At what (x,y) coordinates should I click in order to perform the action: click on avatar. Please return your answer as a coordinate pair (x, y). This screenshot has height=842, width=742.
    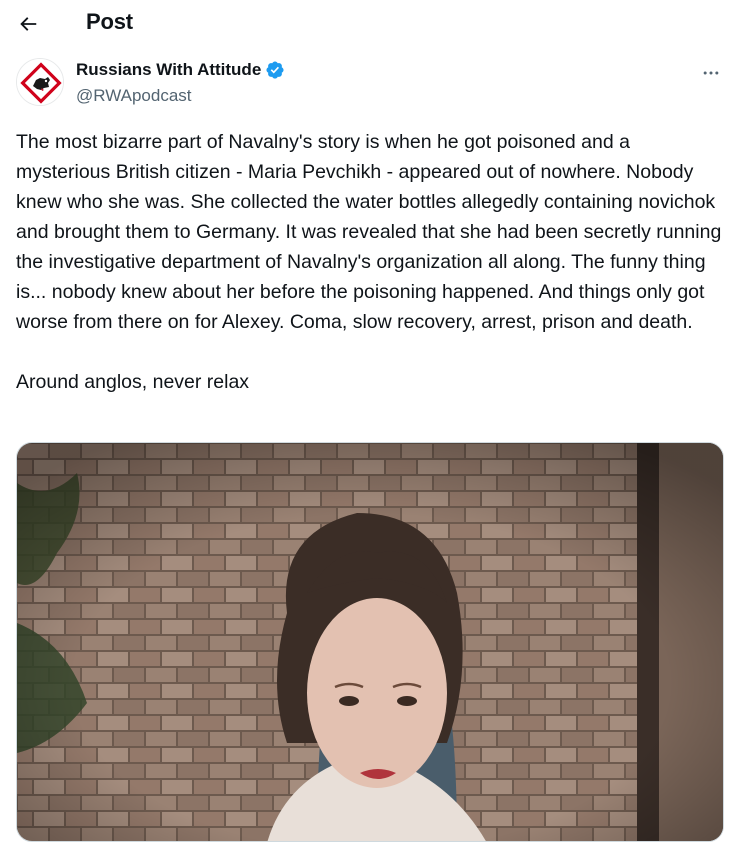
    Looking at the image, I should click on (40, 82).